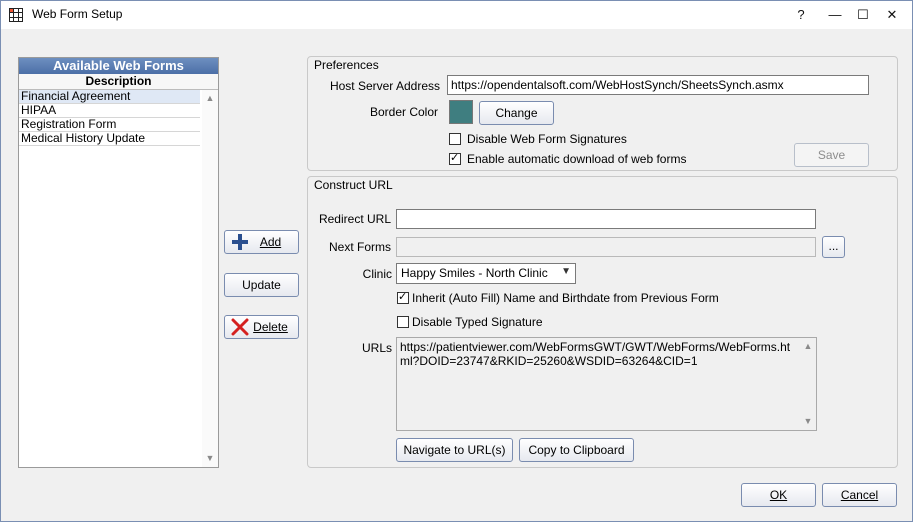 This screenshot has height=522, width=913. I want to click on description-column-header: Description, so click(118, 82).